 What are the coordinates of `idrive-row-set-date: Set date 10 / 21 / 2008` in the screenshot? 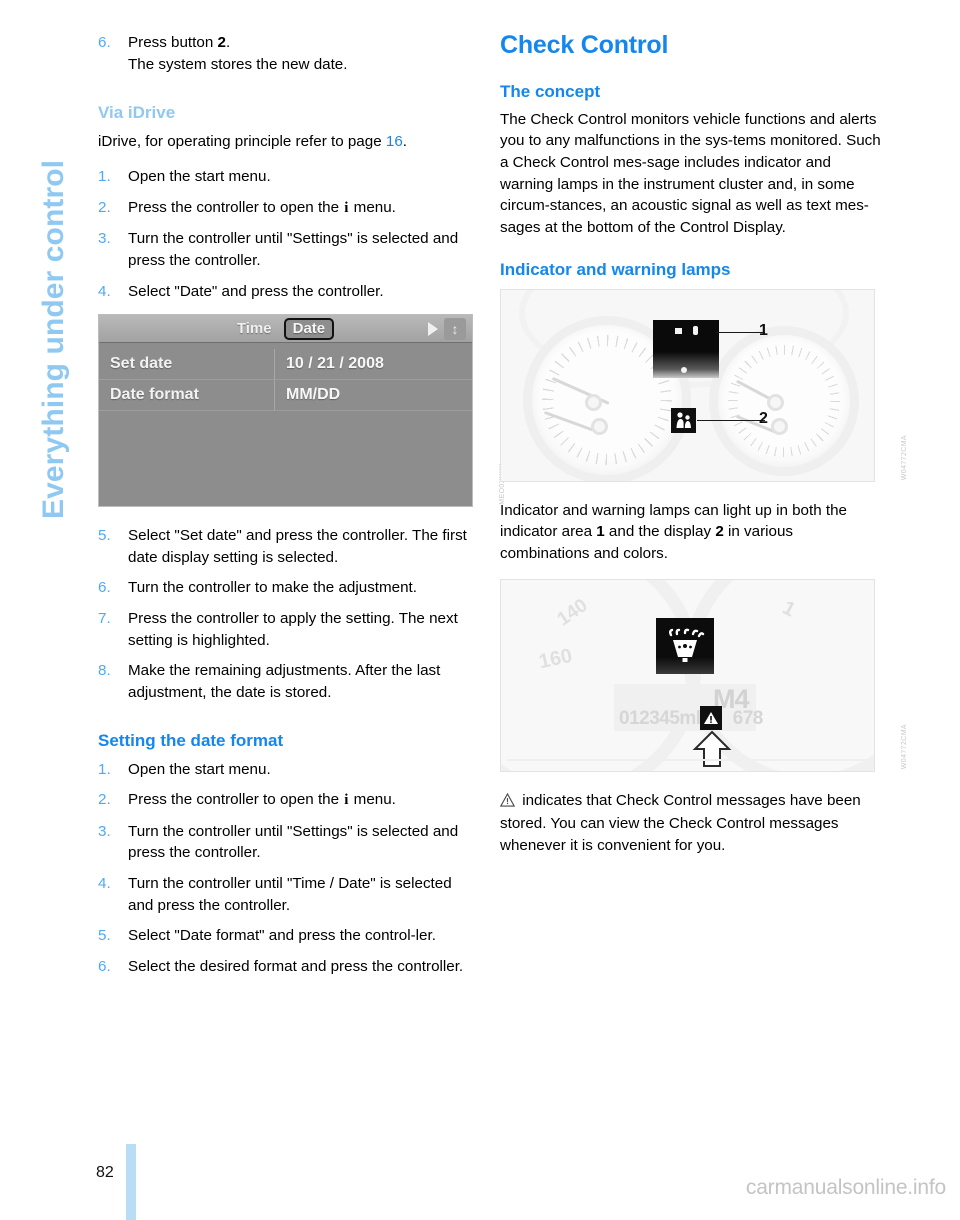 It's located at (285, 365).